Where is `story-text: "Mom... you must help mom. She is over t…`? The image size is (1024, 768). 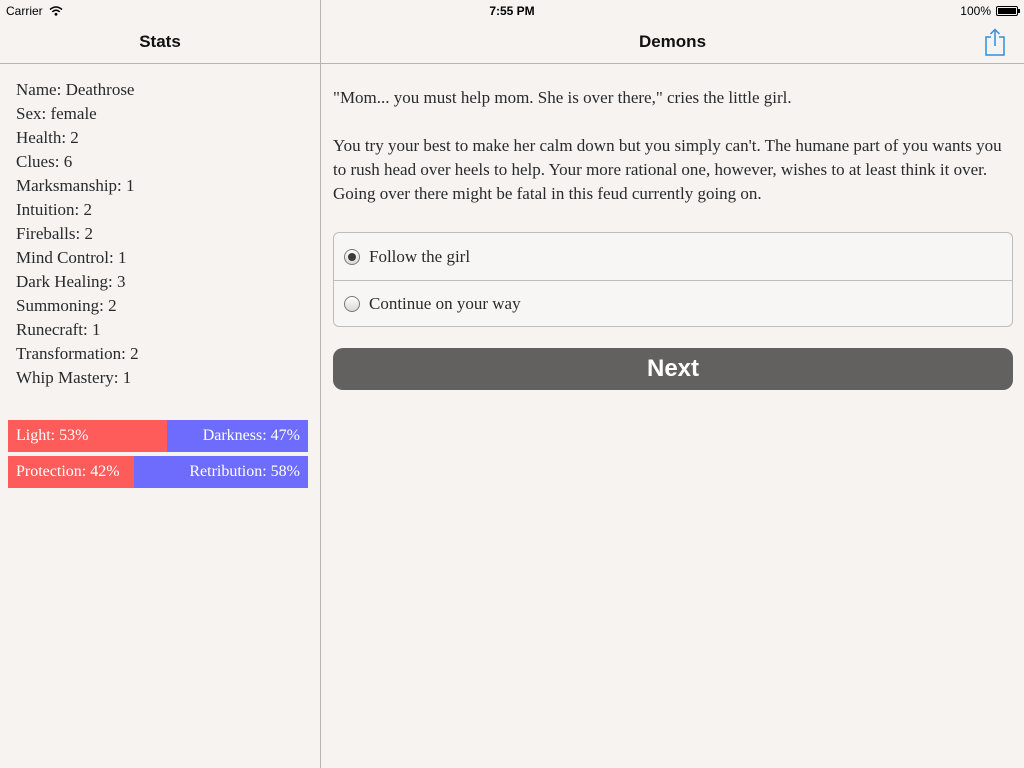
story-text: "Mom... you must help mom. She is over t… is located at coordinates (673, 158).